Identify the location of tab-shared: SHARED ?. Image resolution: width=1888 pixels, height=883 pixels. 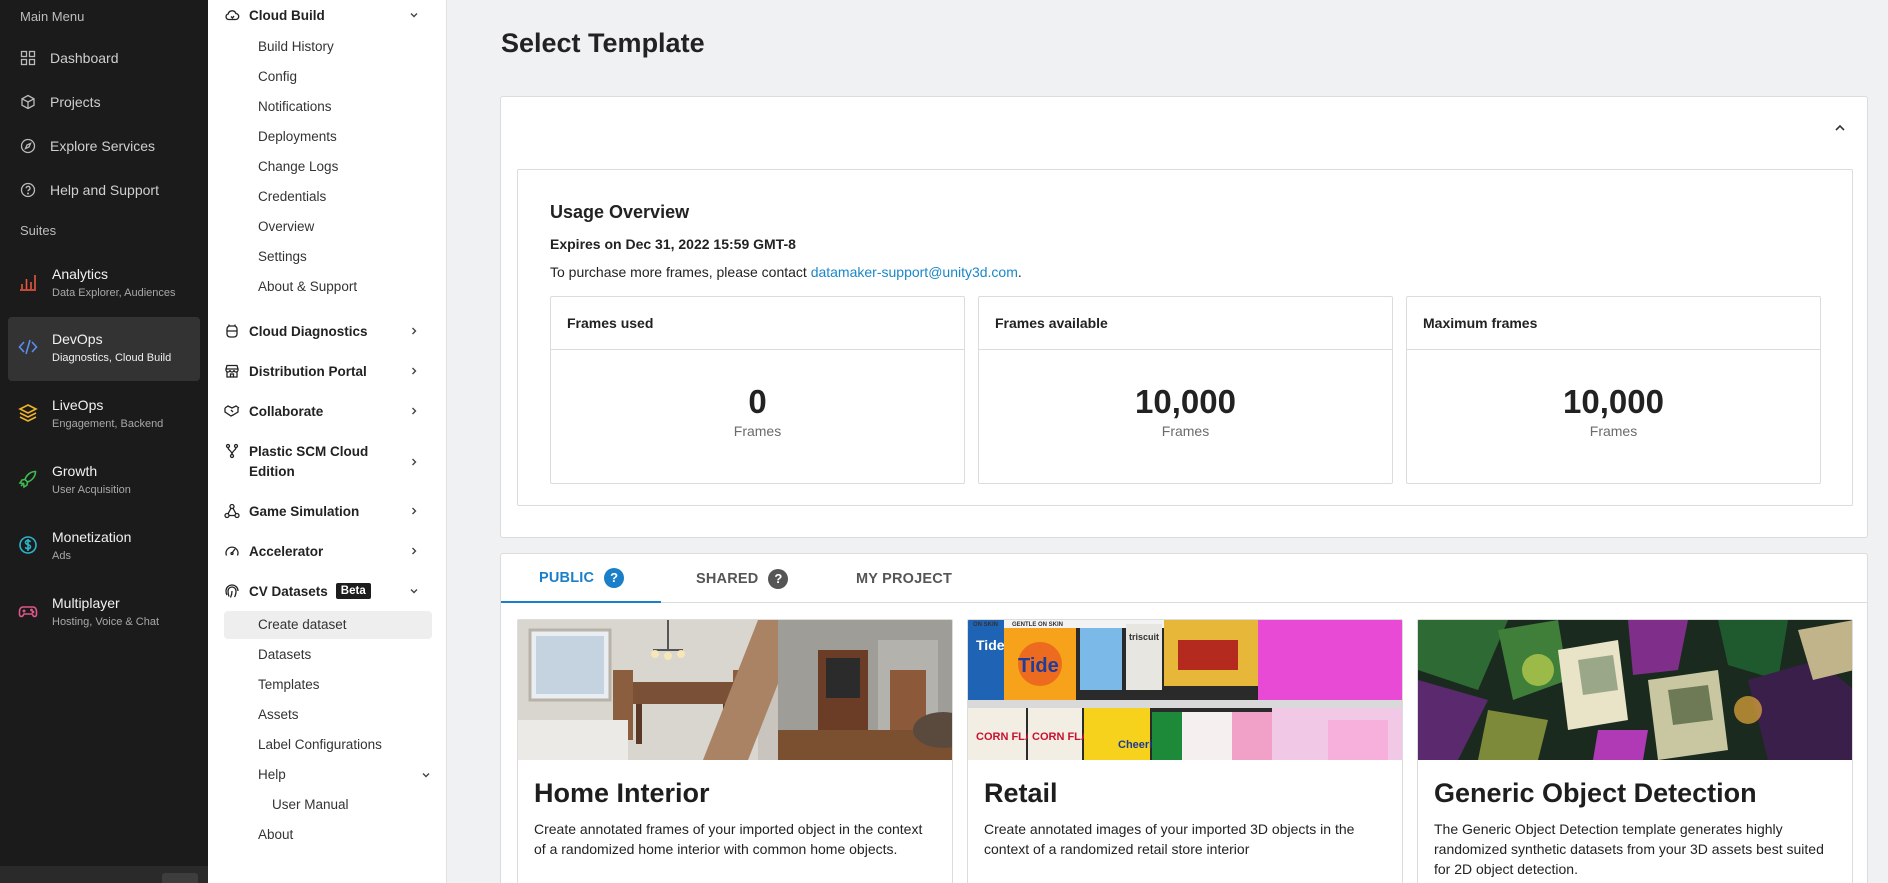
(742, 578).